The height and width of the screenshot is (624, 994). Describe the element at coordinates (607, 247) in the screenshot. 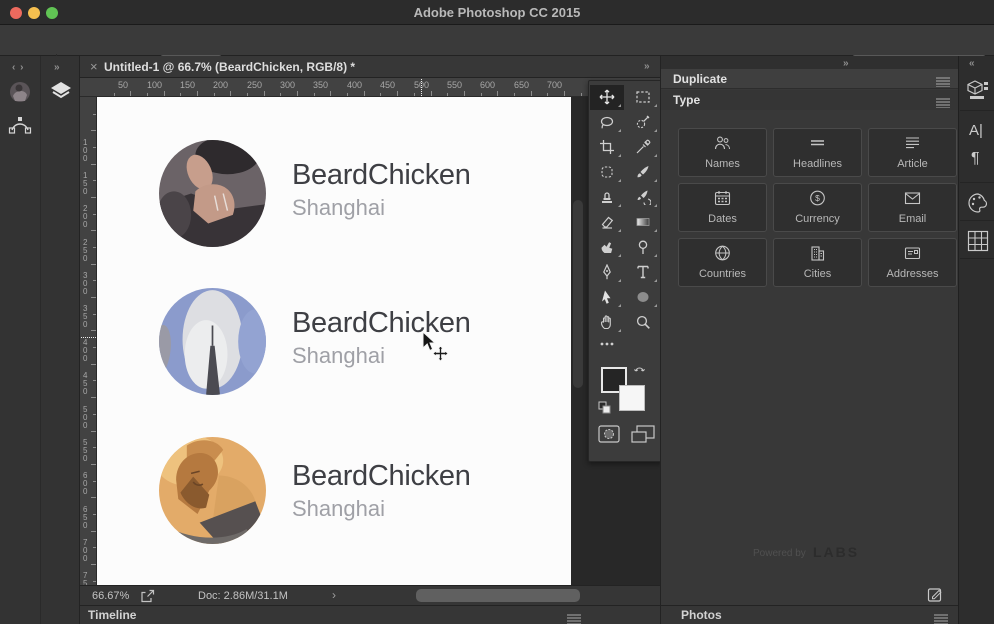

I see `smudge-tool` at that location.